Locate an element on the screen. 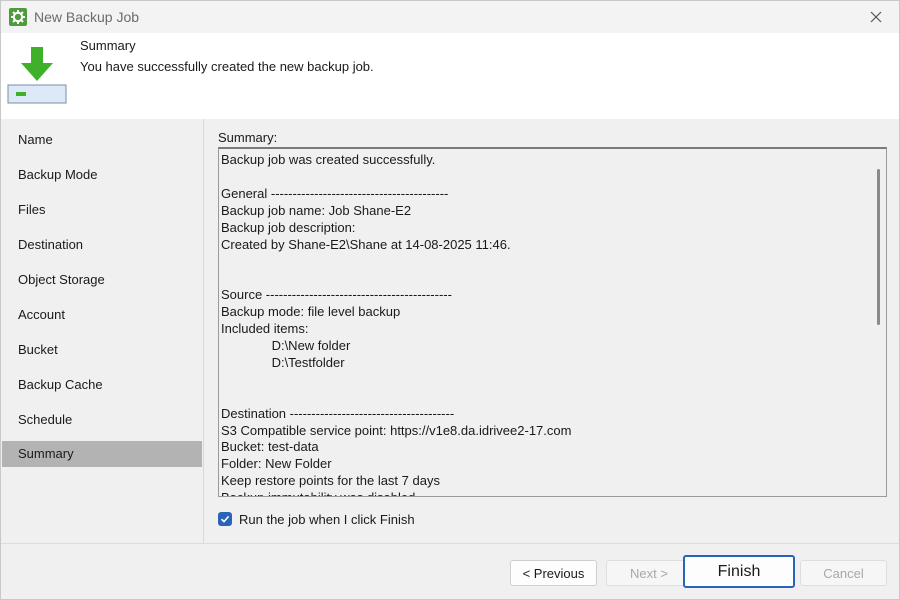 The image size is (900, 600). finish-button: Finish is located at coordinates (739, 571).